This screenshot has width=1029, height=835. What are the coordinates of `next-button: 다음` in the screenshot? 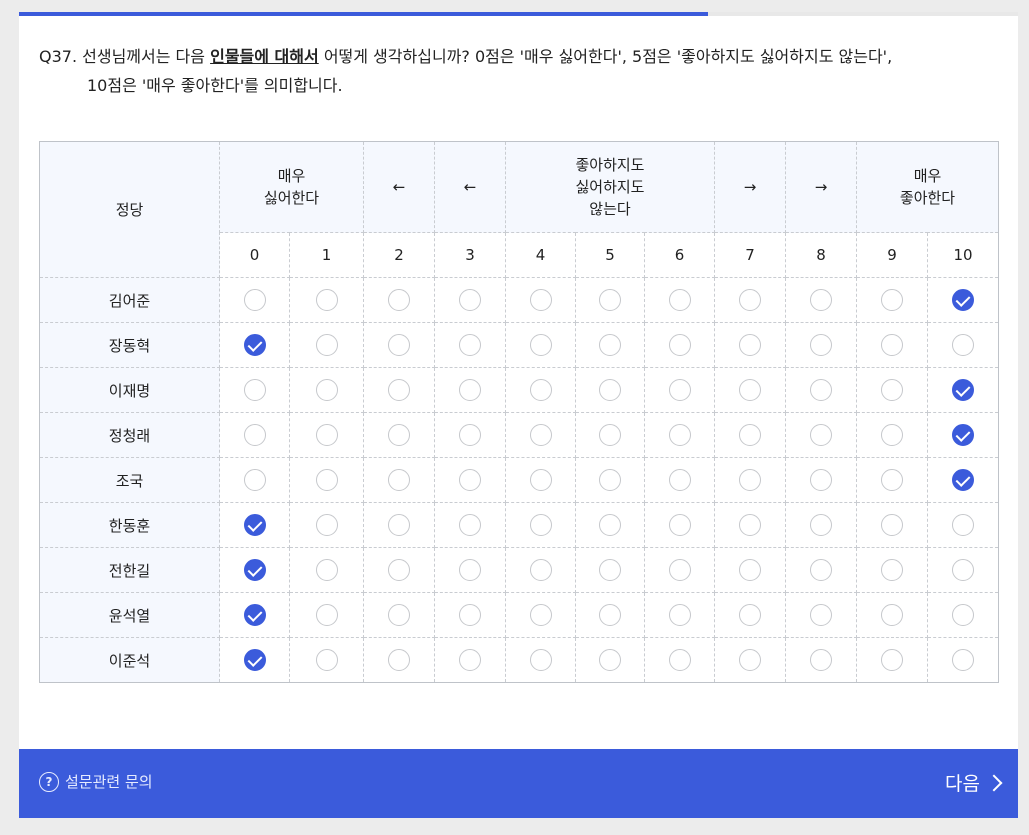 It's located at (974, 782).